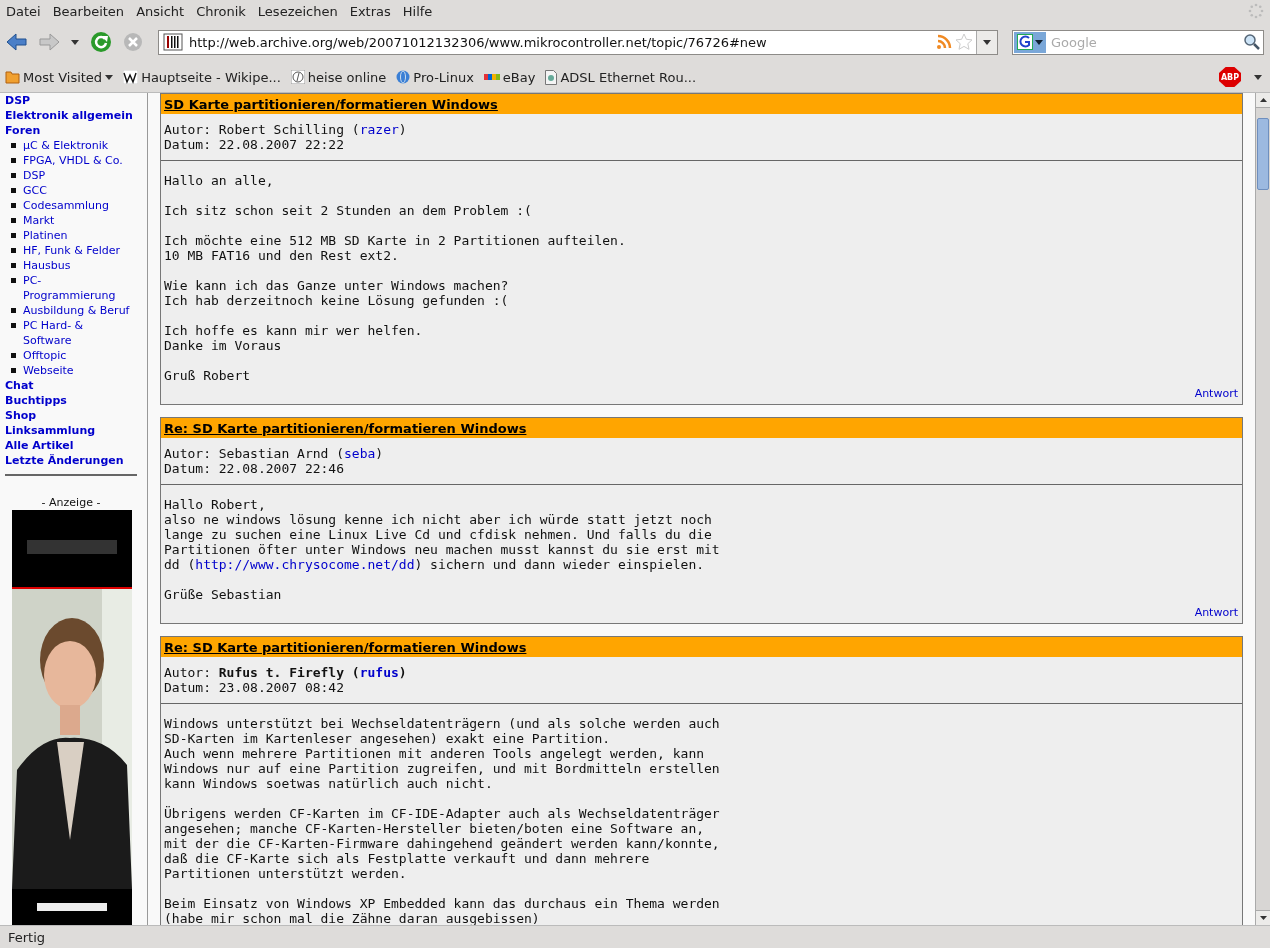 This screenshot has width=1270, height=948. What do you see at coordinates (254, 468) in the screenshot?
I see `date-line: Datum: 22.08.2007 22:46` at bounding box center [254, 468].